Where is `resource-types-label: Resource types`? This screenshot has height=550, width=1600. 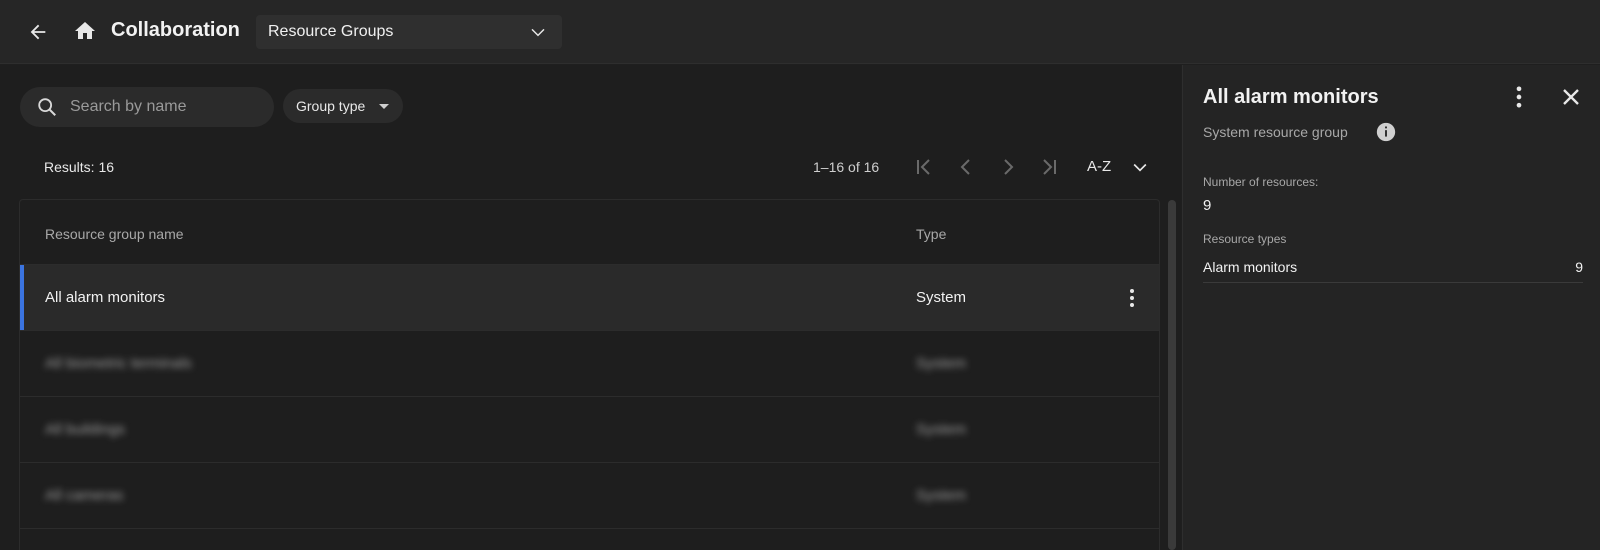 resource-types-label: Resource types is located at coordinates (1245, 239).